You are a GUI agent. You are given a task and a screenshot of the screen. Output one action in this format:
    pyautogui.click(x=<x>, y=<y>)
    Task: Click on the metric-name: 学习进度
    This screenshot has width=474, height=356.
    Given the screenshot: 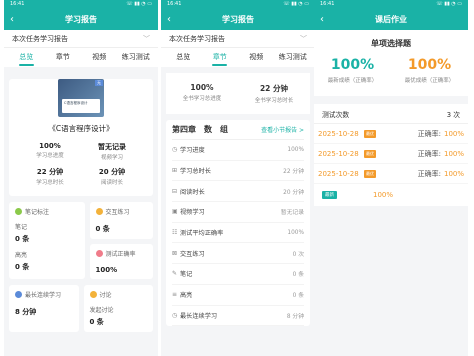 What is the action you would take?
    pyautogui.click(x=192, y=151)
    